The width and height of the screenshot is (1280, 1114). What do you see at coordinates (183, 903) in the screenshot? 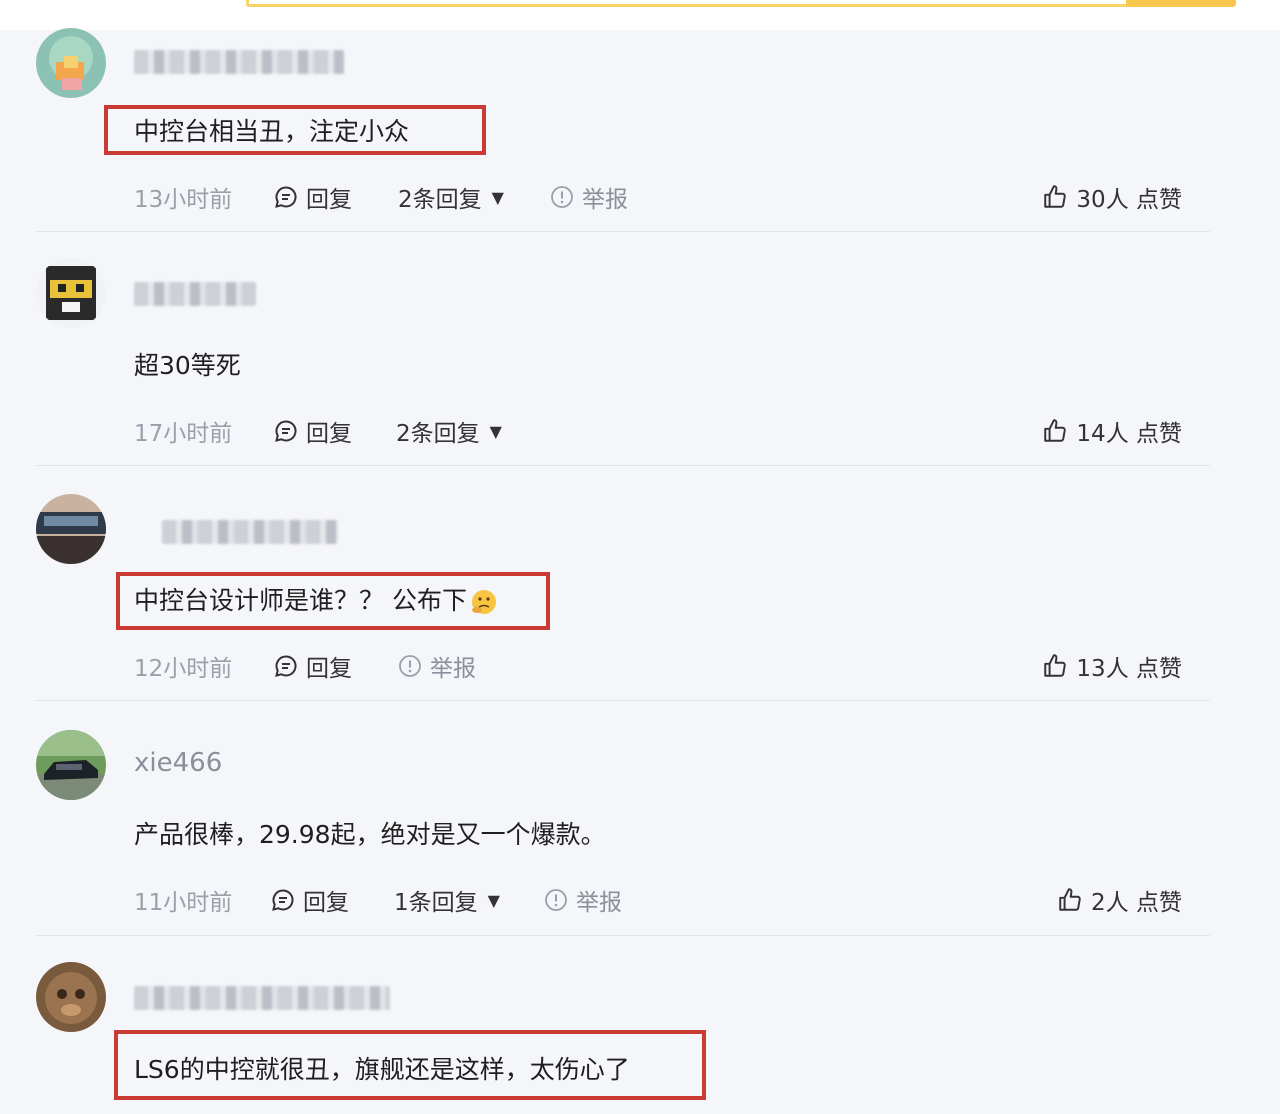
I see `timestamp: 11小时前` at bounding box center [183, 903].